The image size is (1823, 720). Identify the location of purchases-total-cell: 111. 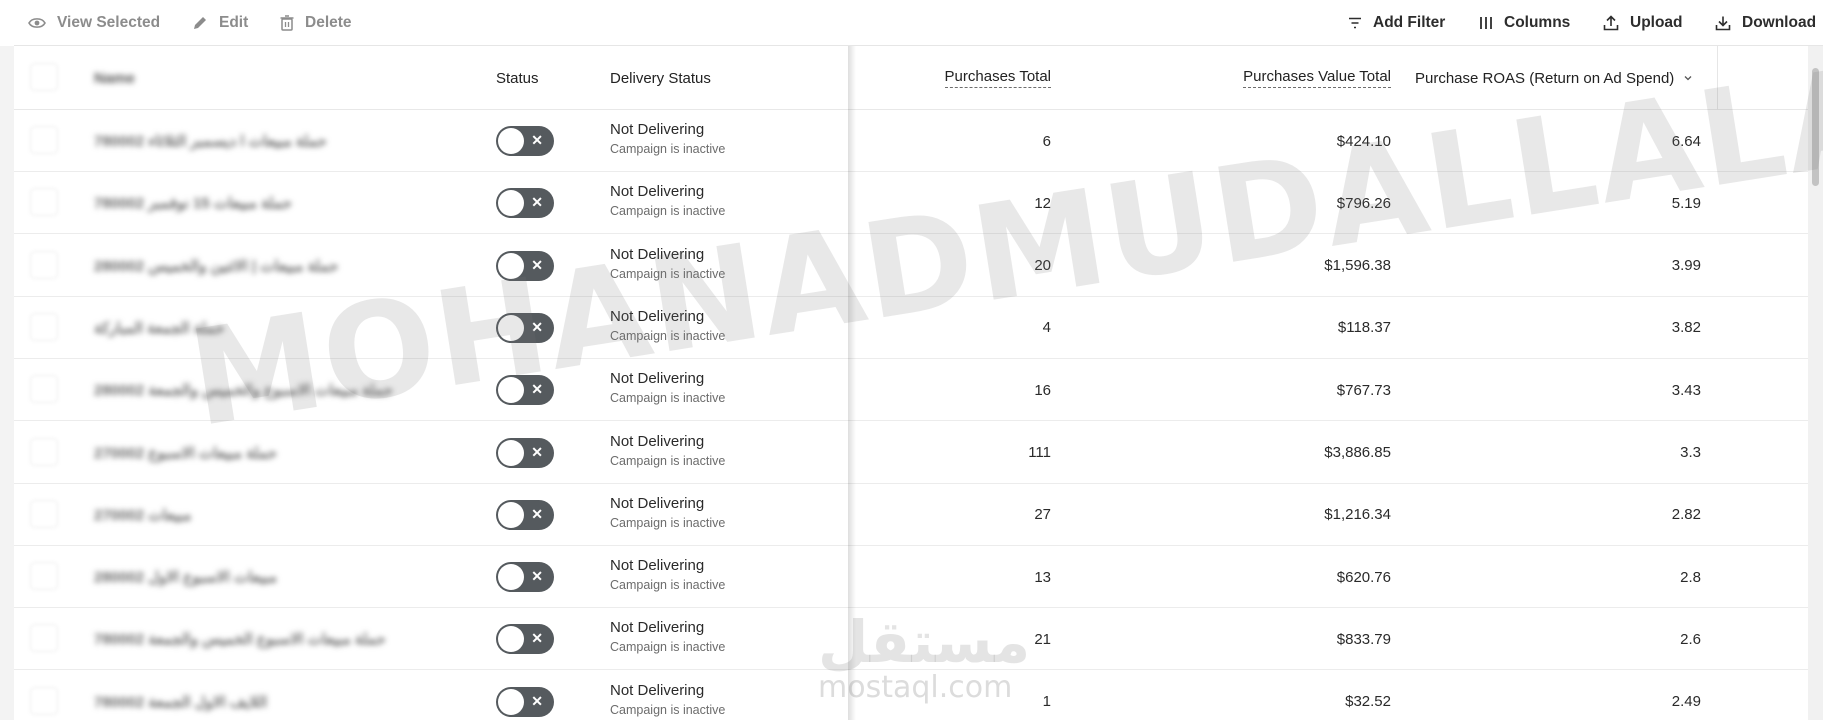
(1039, 452).